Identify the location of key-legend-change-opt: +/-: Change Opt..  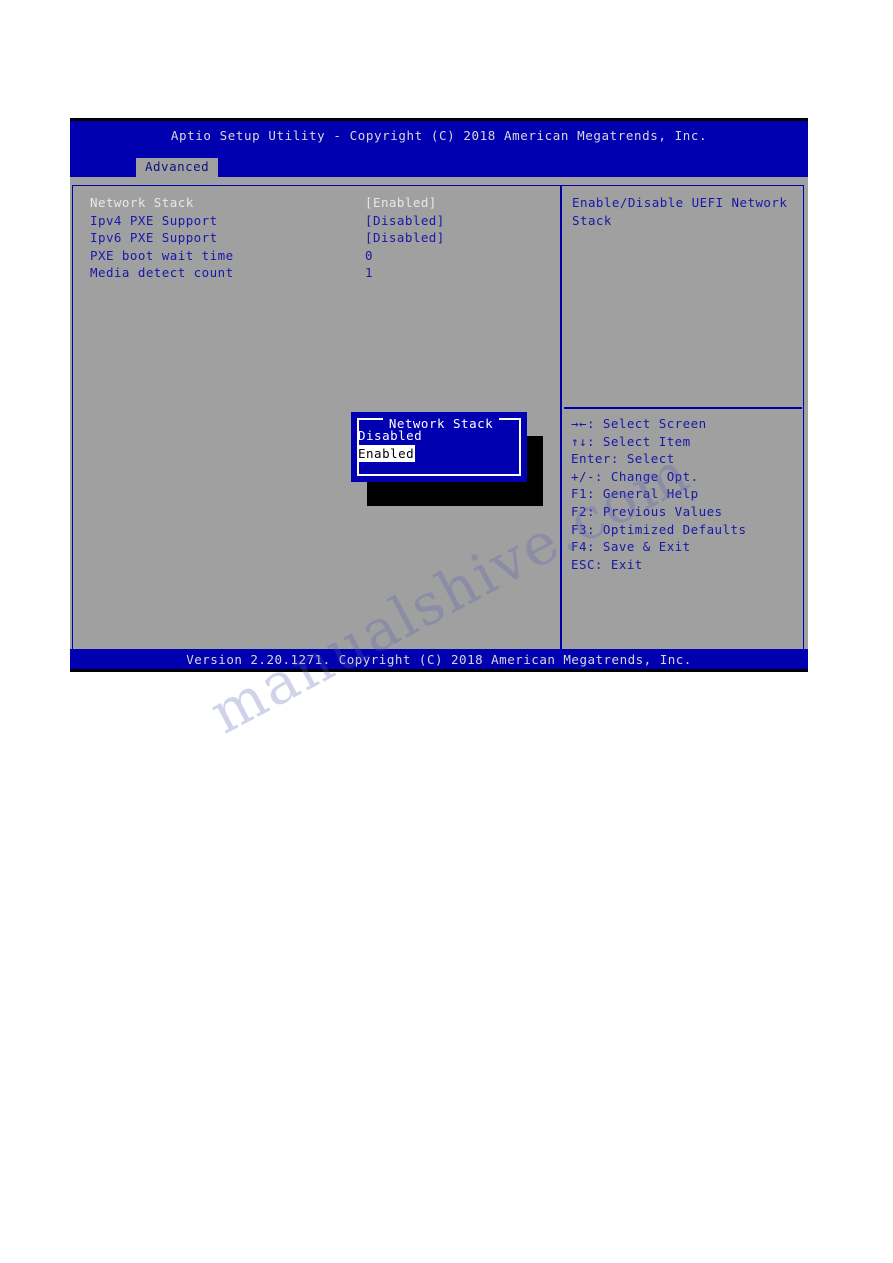
(635, 476).